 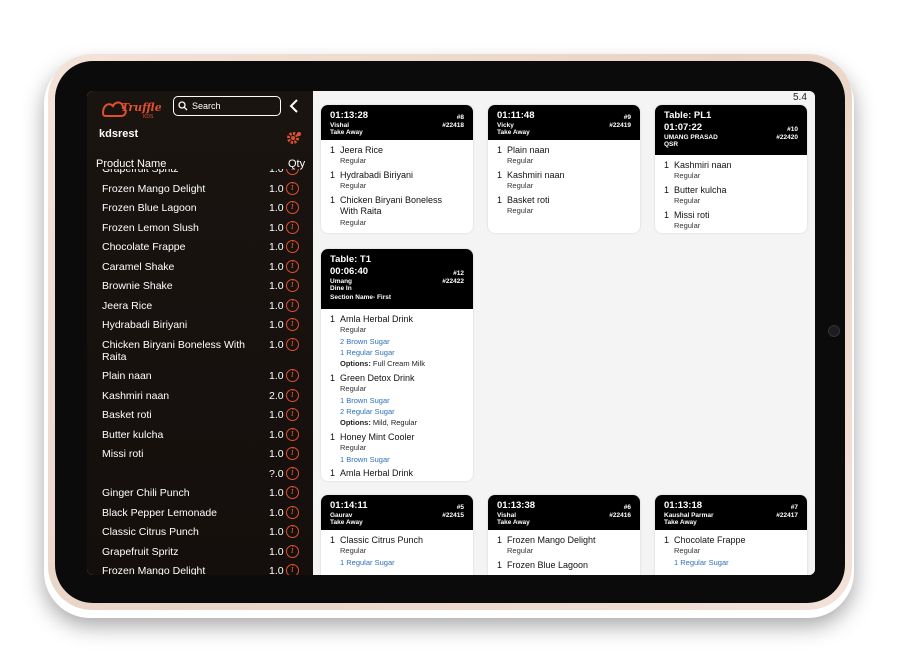 What do you see at coordinates (507, 515) in the screenshot?
I see `customer-name: Vishal` at bounding box center [507, 515].